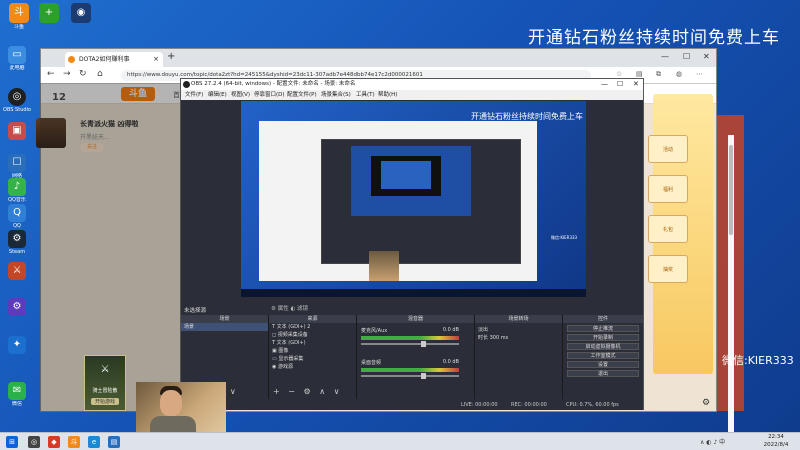  Describe the element at coordinates (529, 405) in the screenshot. I see `rec-status: REC: 00:00:00` at that location.